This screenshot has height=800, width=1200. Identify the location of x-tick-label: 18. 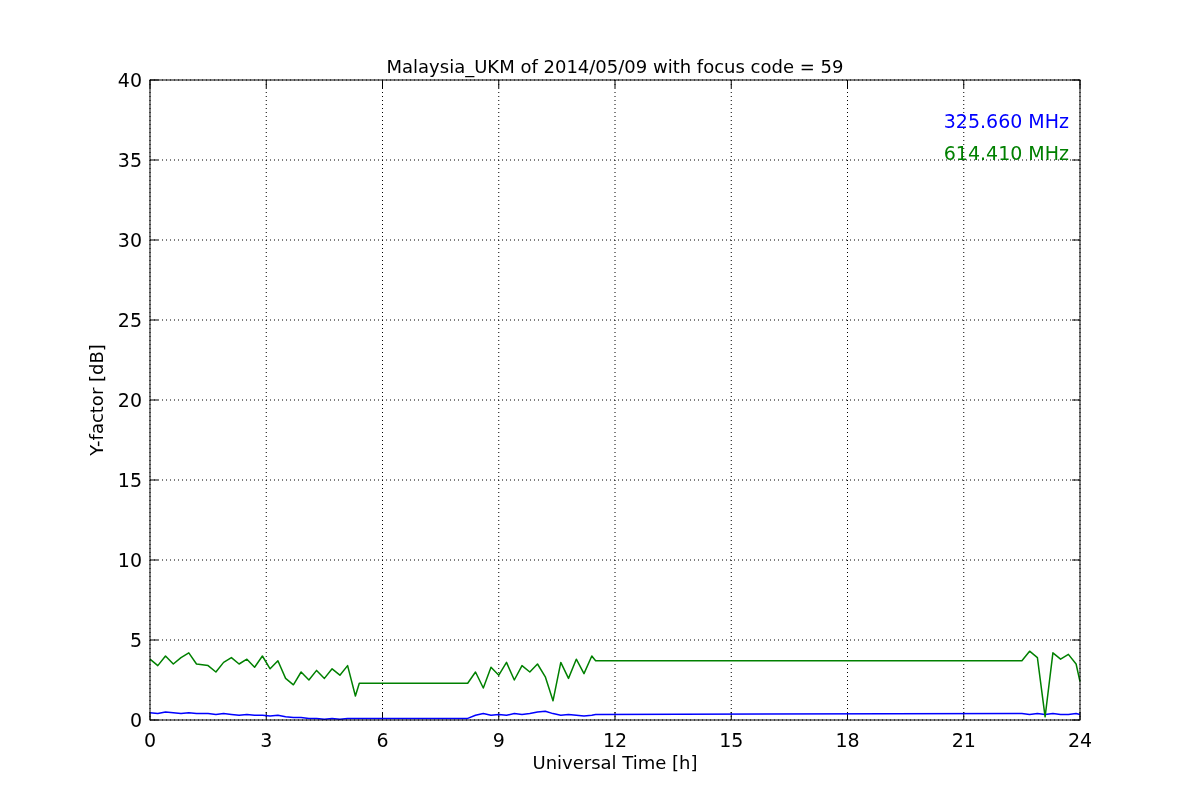
(847, 740).